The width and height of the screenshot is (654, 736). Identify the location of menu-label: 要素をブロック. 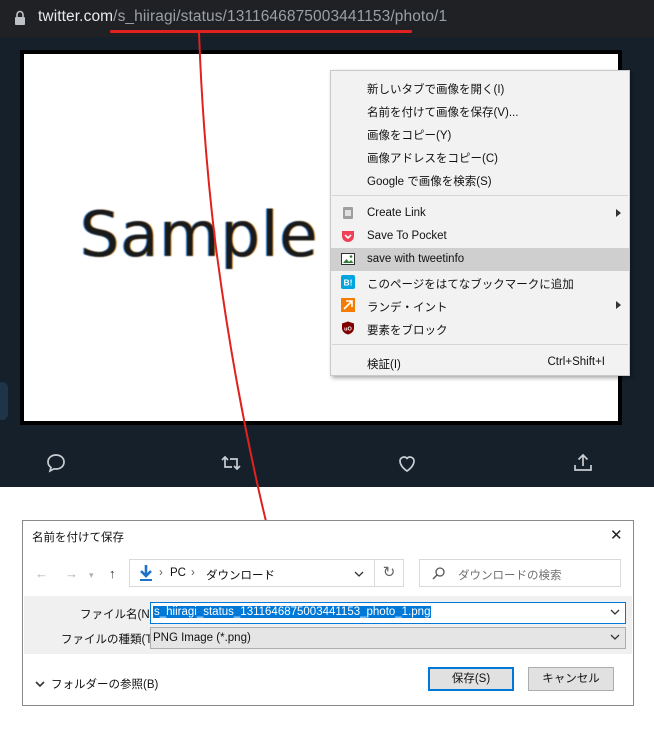
(407, 331).